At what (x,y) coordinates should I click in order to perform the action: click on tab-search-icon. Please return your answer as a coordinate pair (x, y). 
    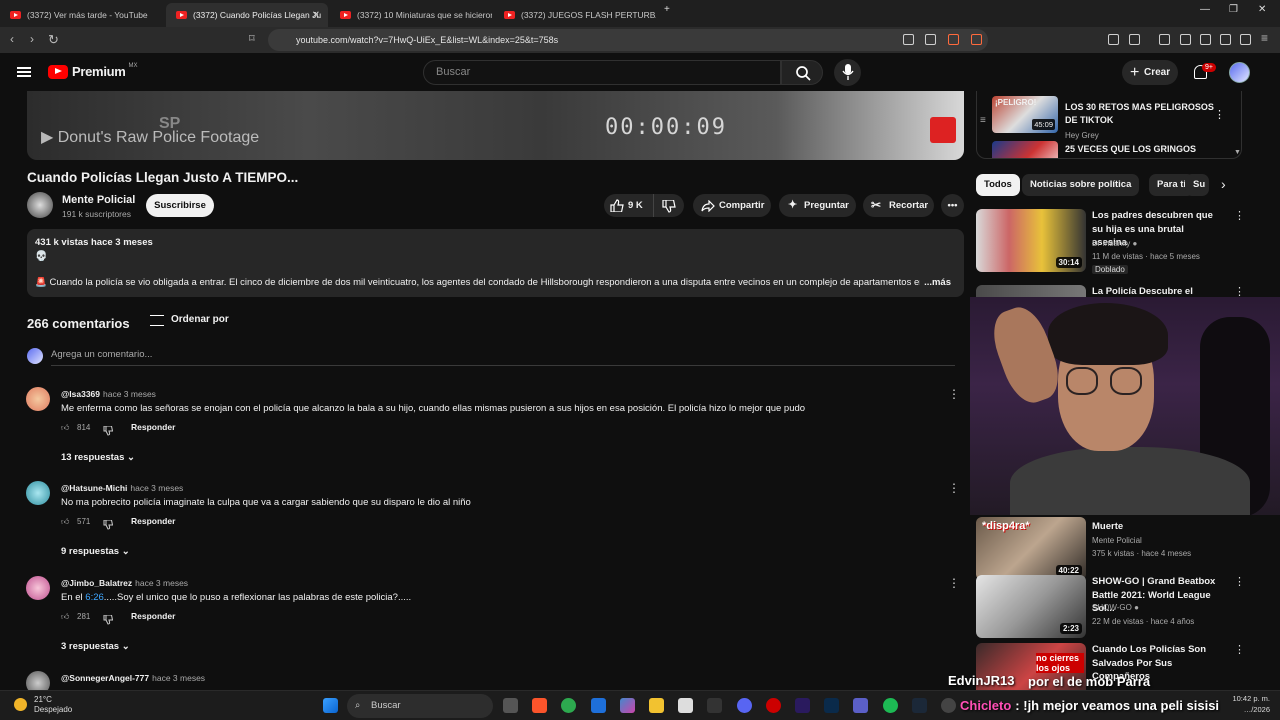
    Looking at the image, I should click on (1134, 39).